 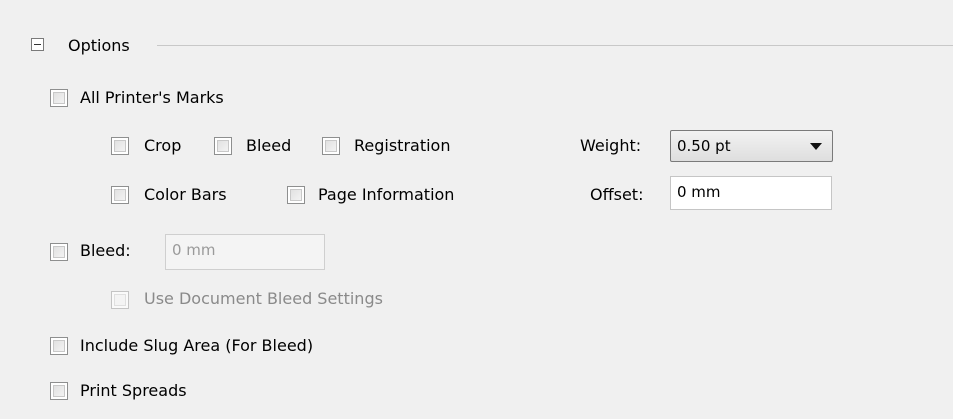 I want to click on bleed-marks-label: Bleed, so click(x=269, y=145).